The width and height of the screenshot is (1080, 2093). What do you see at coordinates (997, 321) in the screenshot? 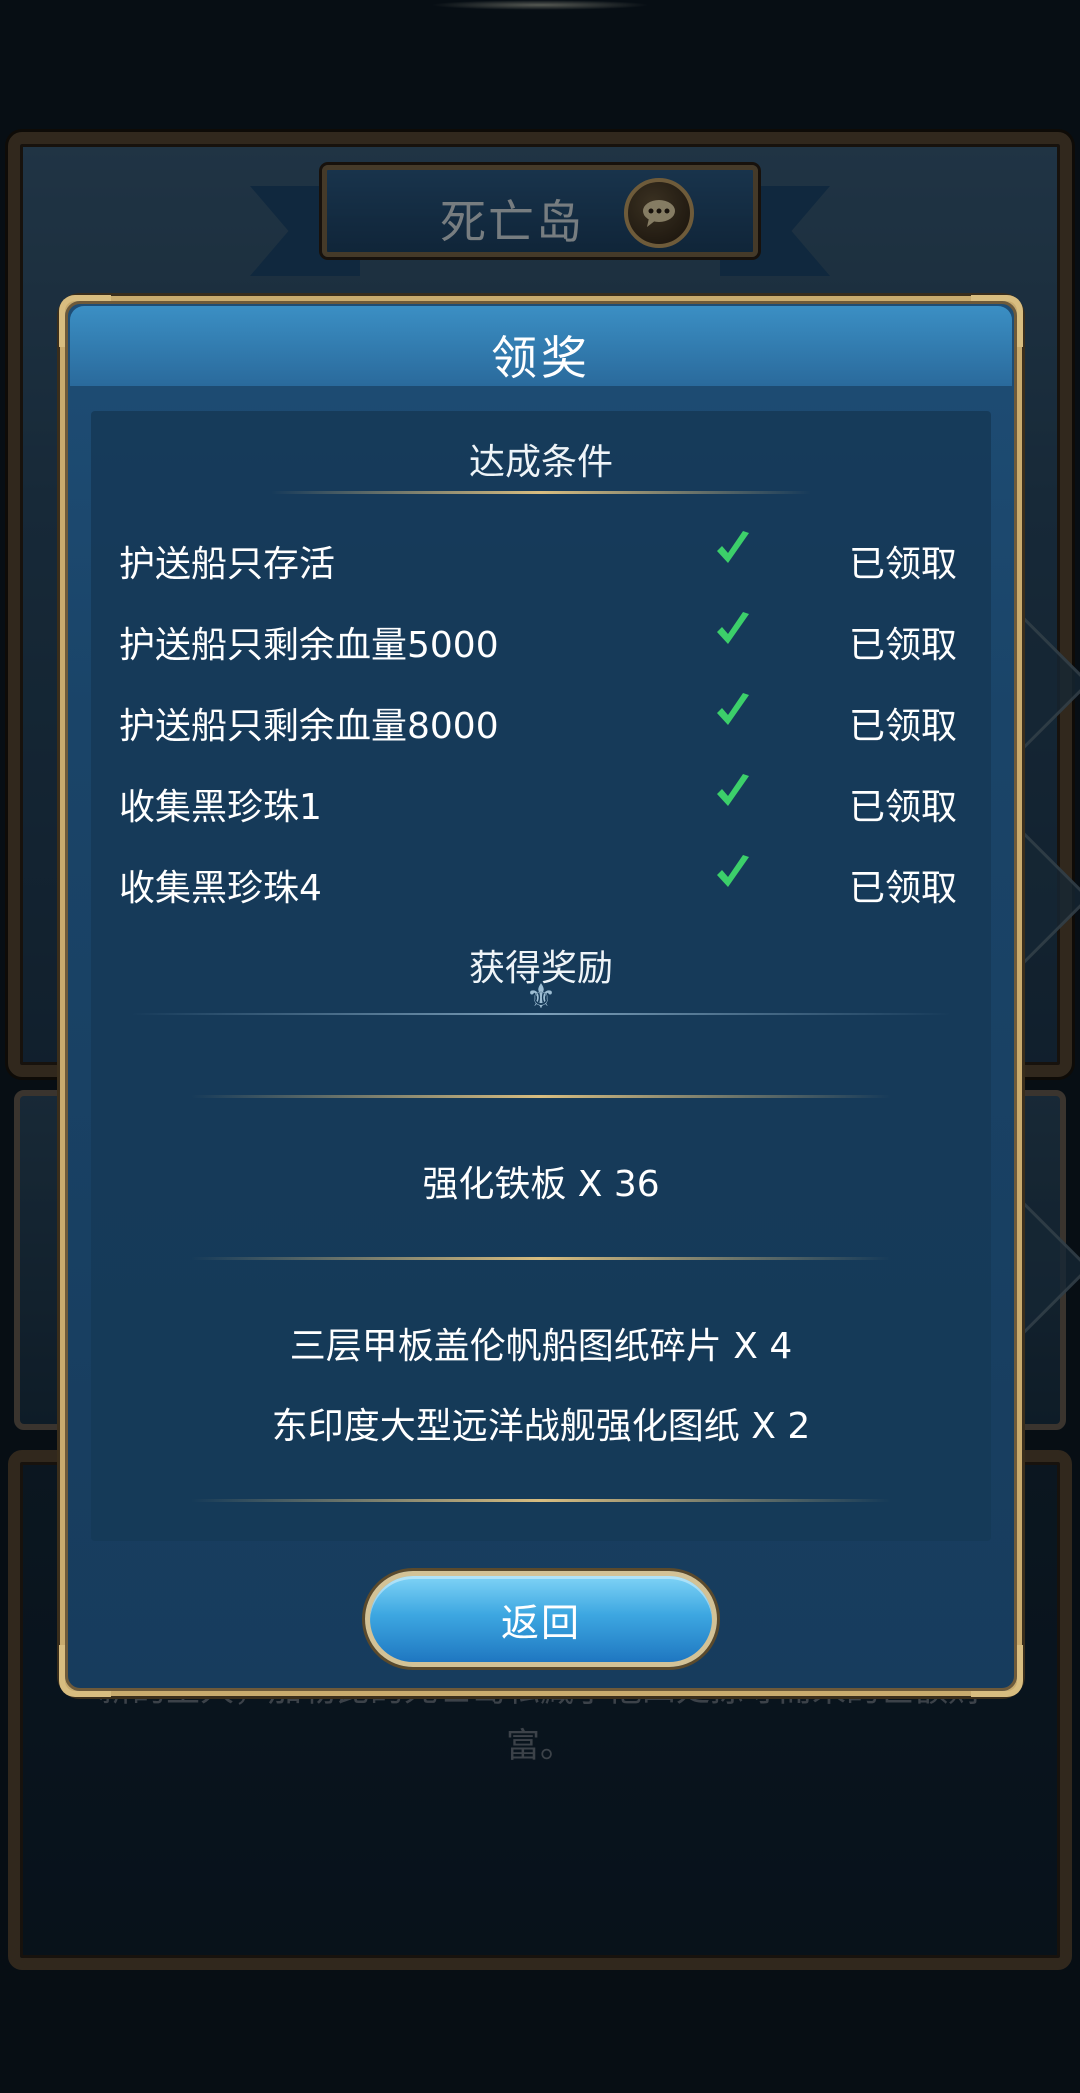
I see `corner-ornament-top-right` at bounding box center [997, 321].